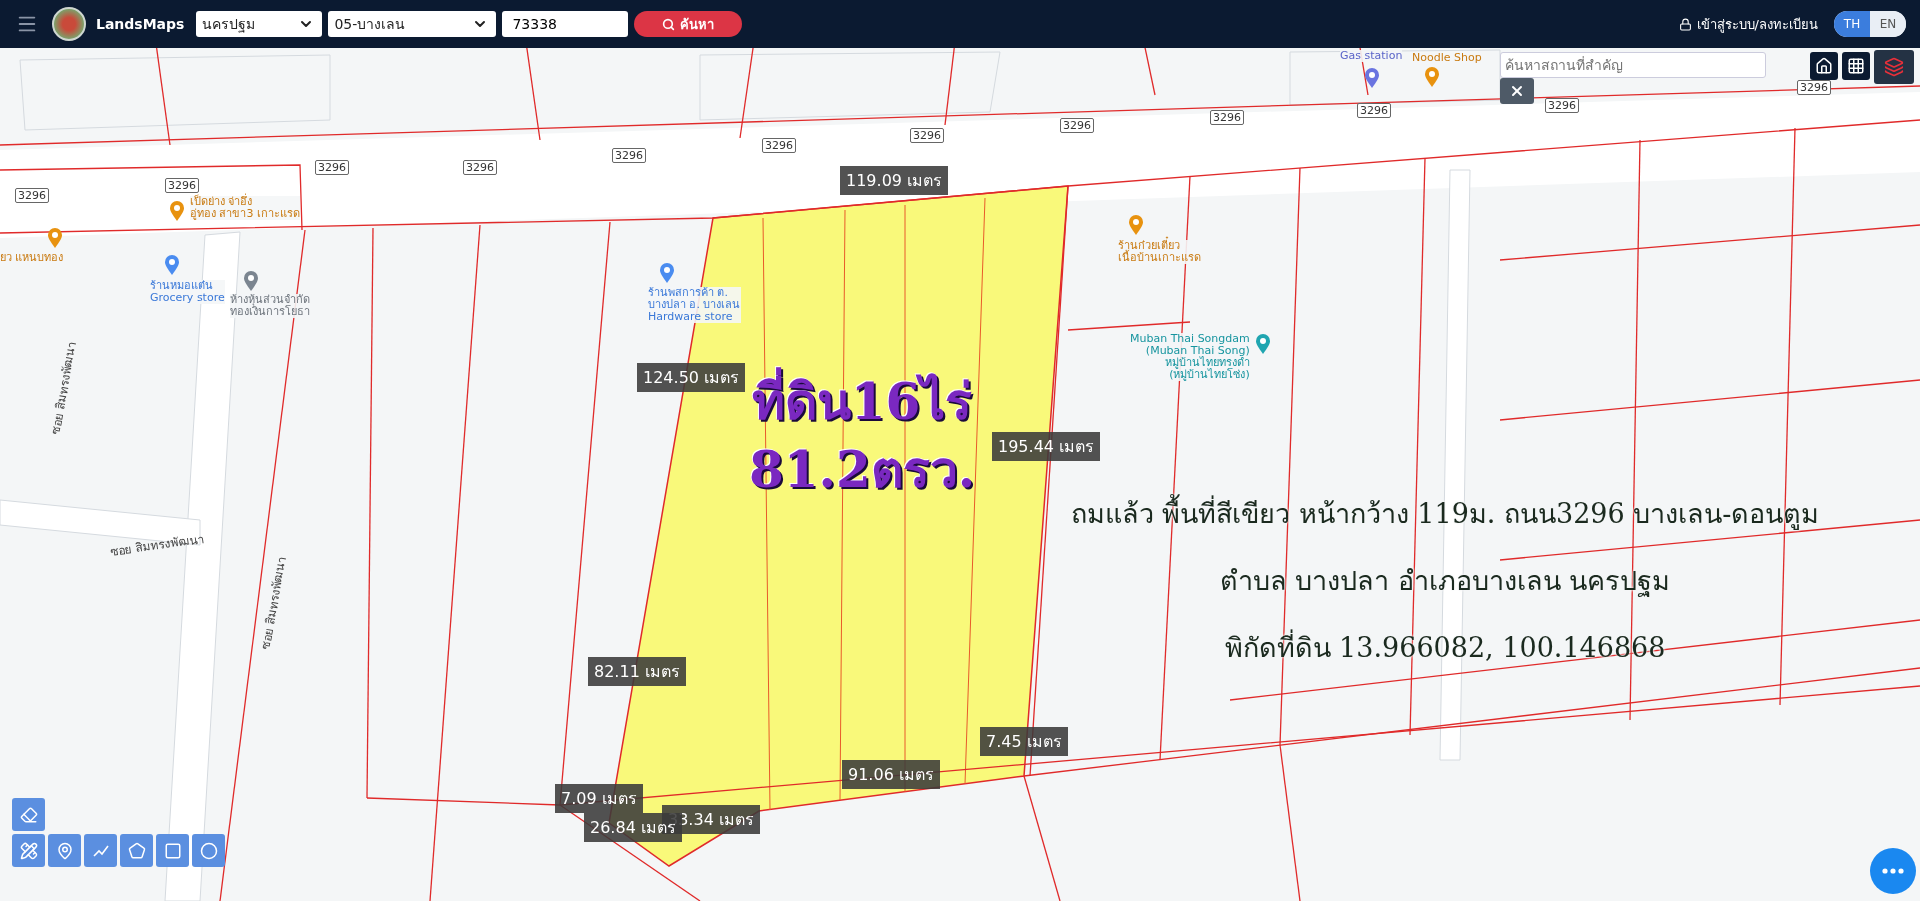  Describe the element at coordinates (1852, 24) in the screenshot. I see `language-toggle: TH` at that location.